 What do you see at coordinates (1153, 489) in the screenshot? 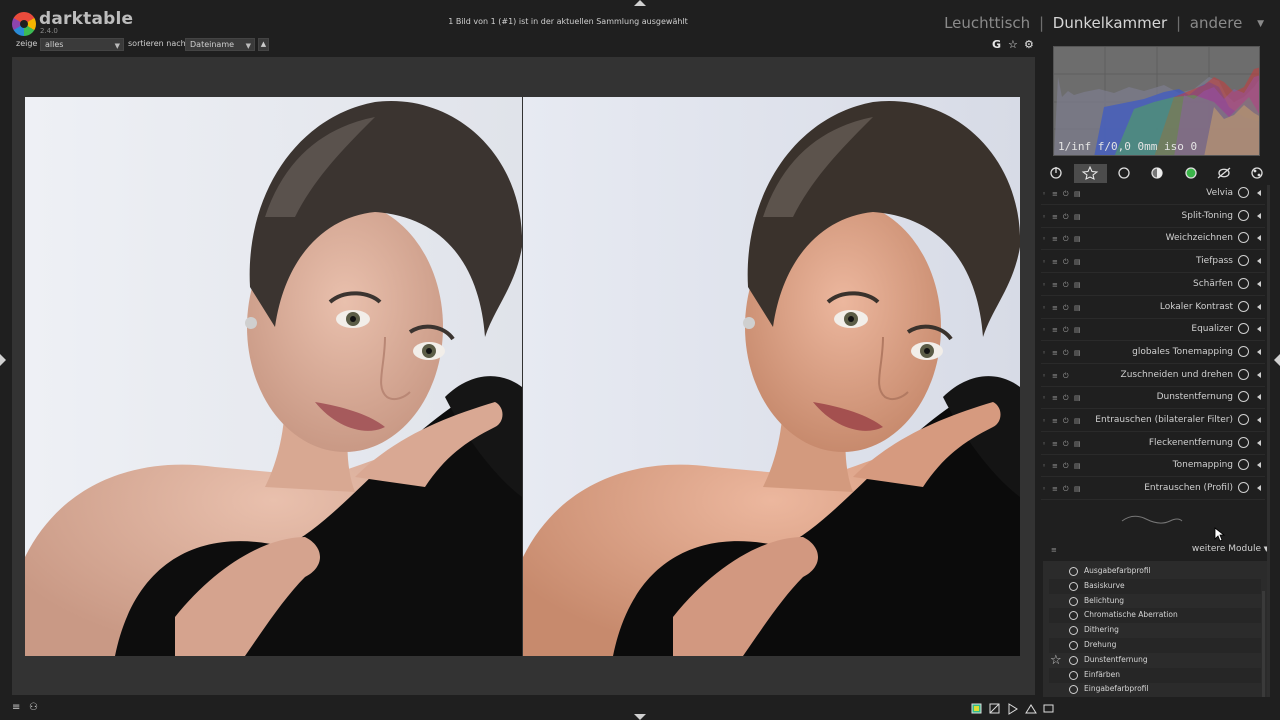
I see `module-row: ◦ ≡ ⏻ ▤ Entrauschen (Profil)` at bounding box center [1153, 489].